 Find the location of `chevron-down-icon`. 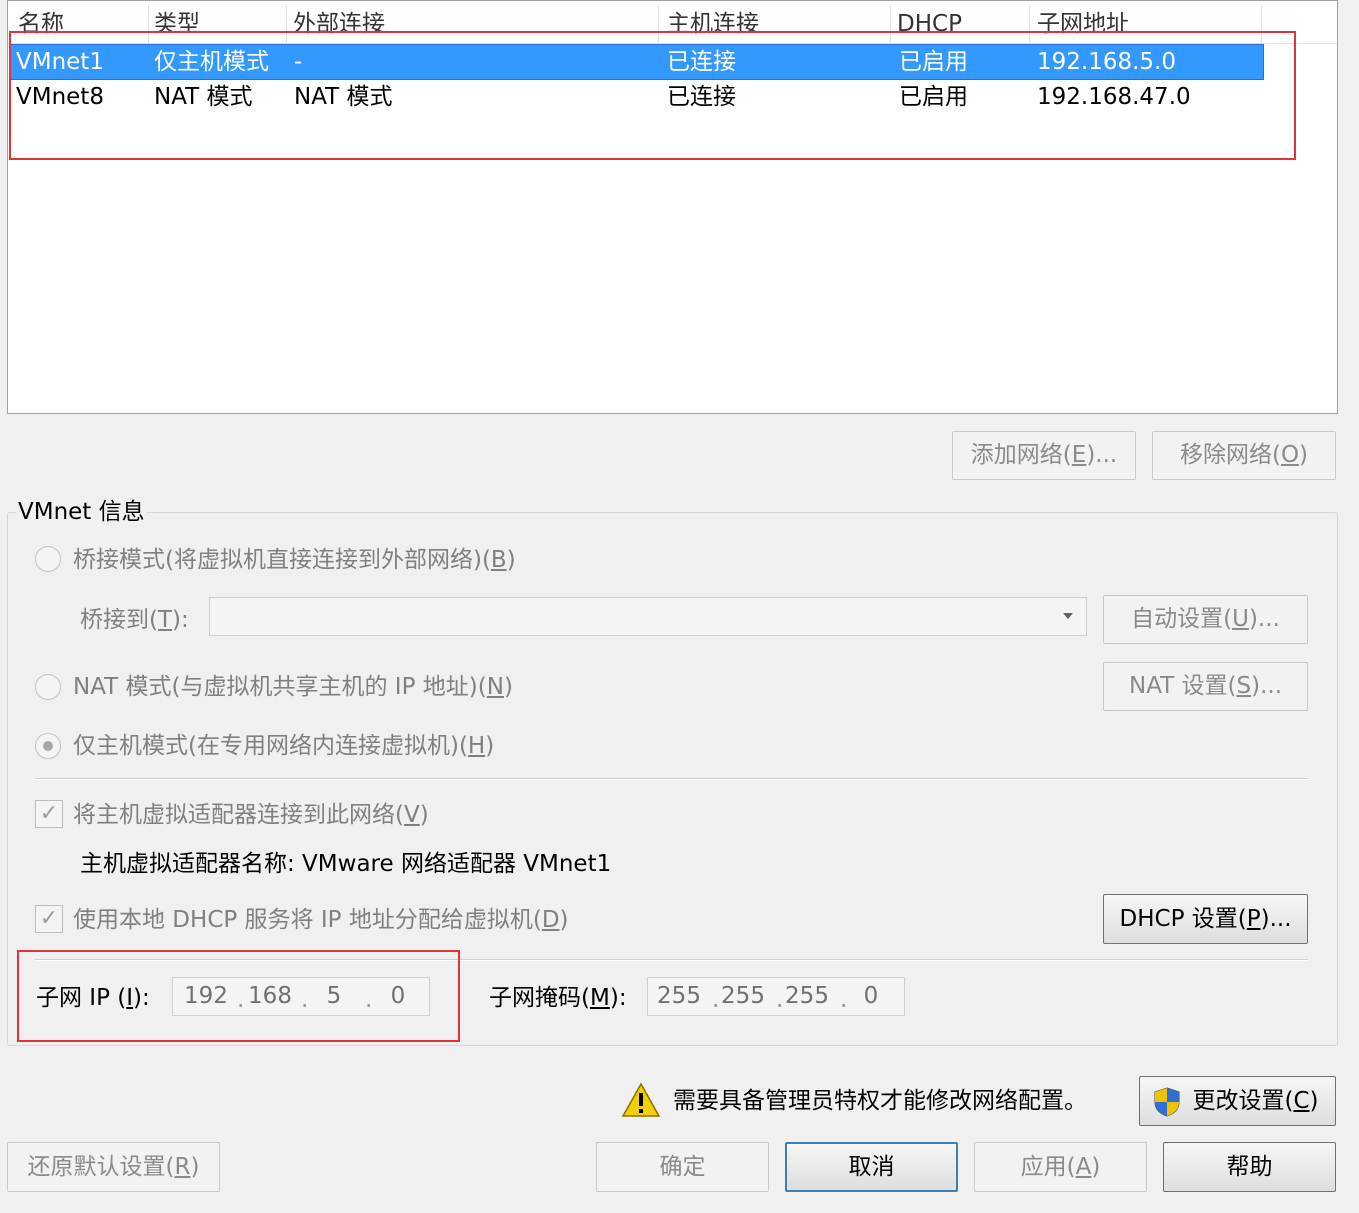

chevron-down-icon is located at coordinates (1068, 616).